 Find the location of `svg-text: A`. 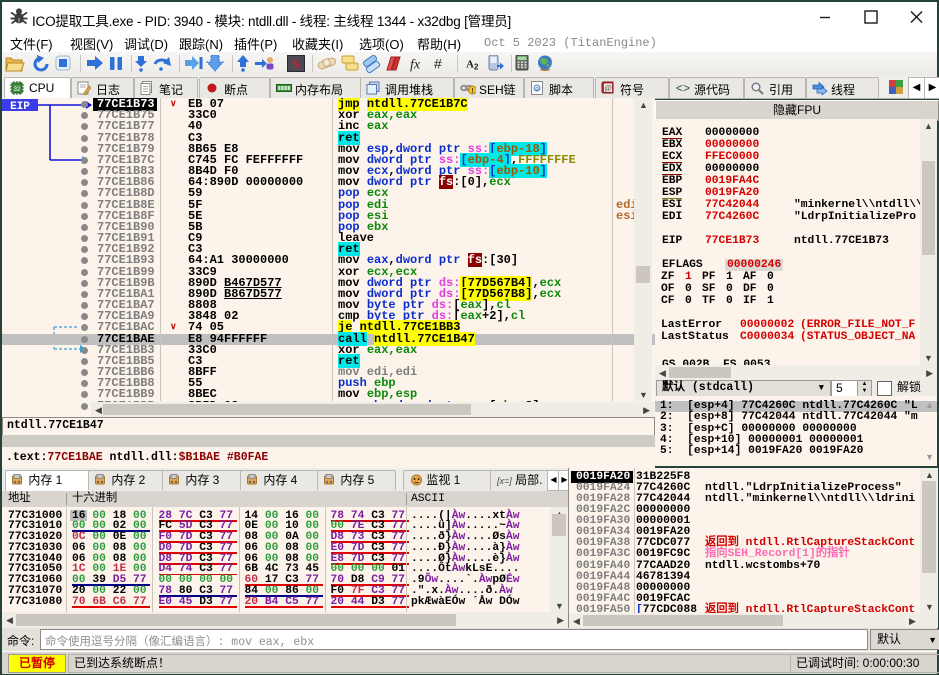

svg-text: A is located at coordinates (470, 65).